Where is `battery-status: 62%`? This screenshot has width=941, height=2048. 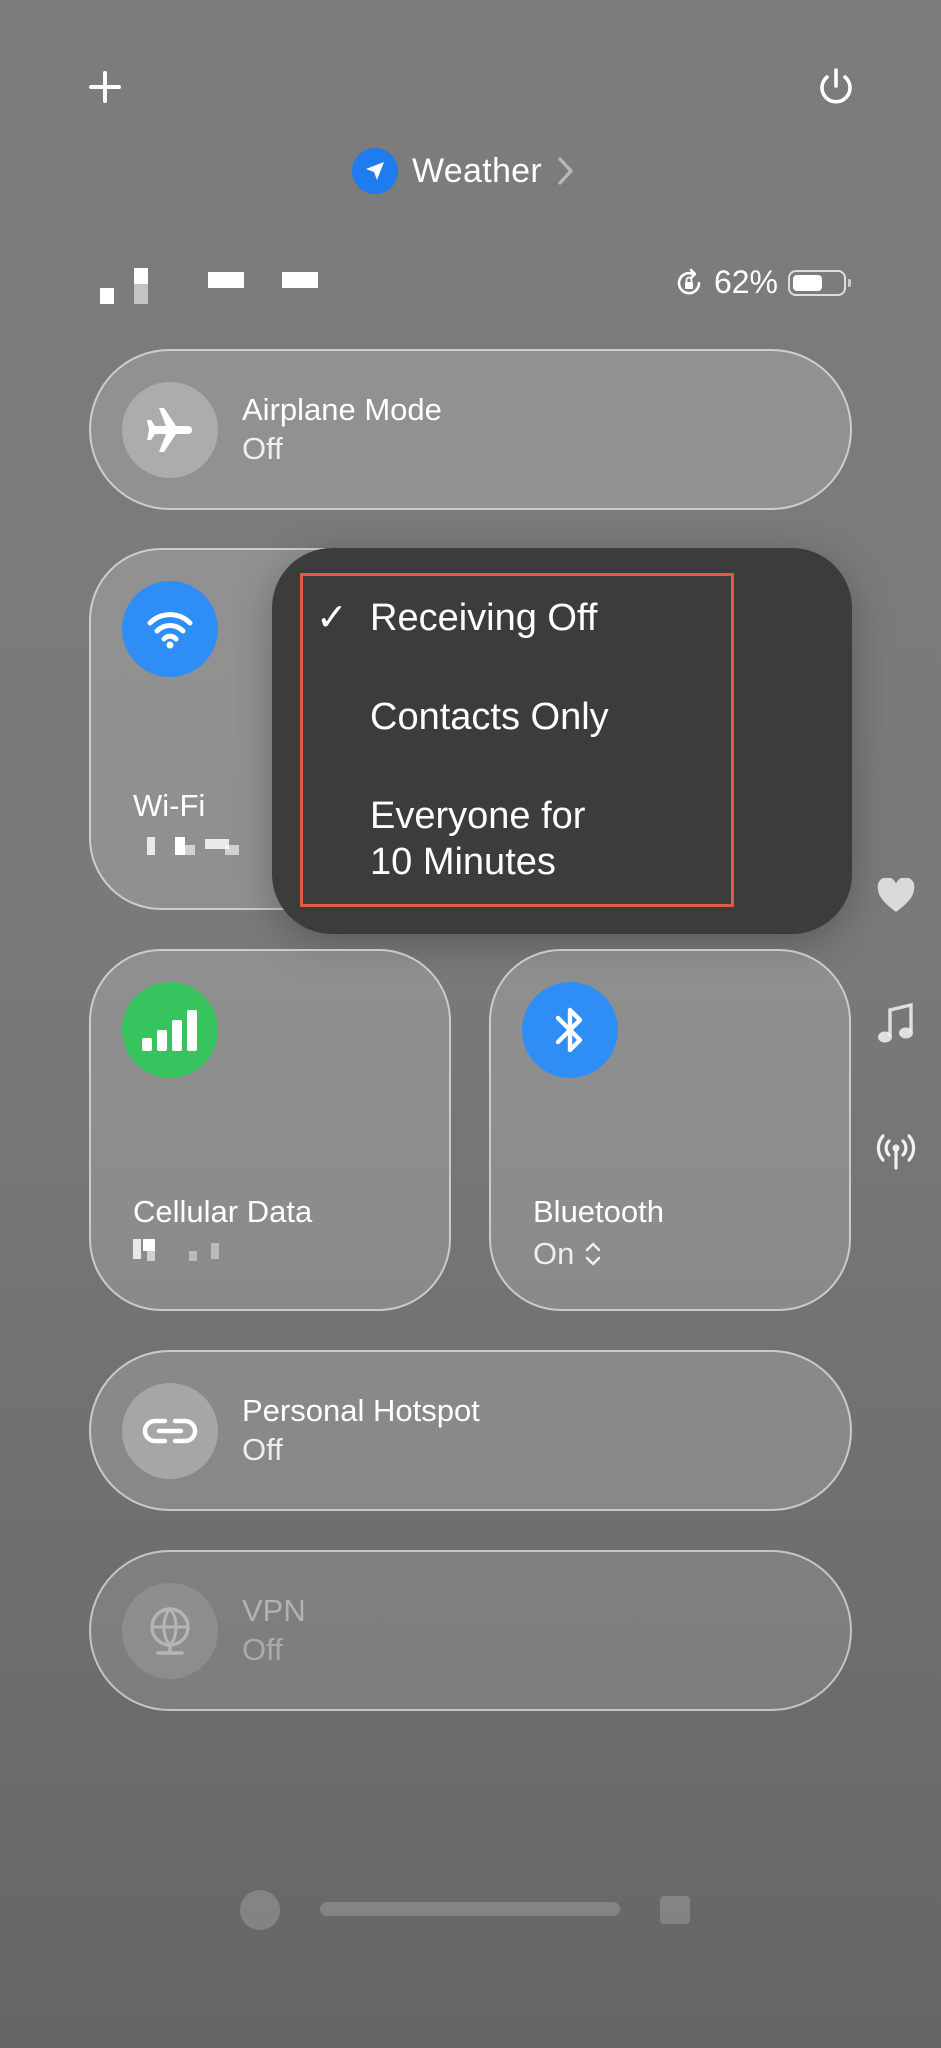
battery-status: 62% is located at coordinates (762, 282).